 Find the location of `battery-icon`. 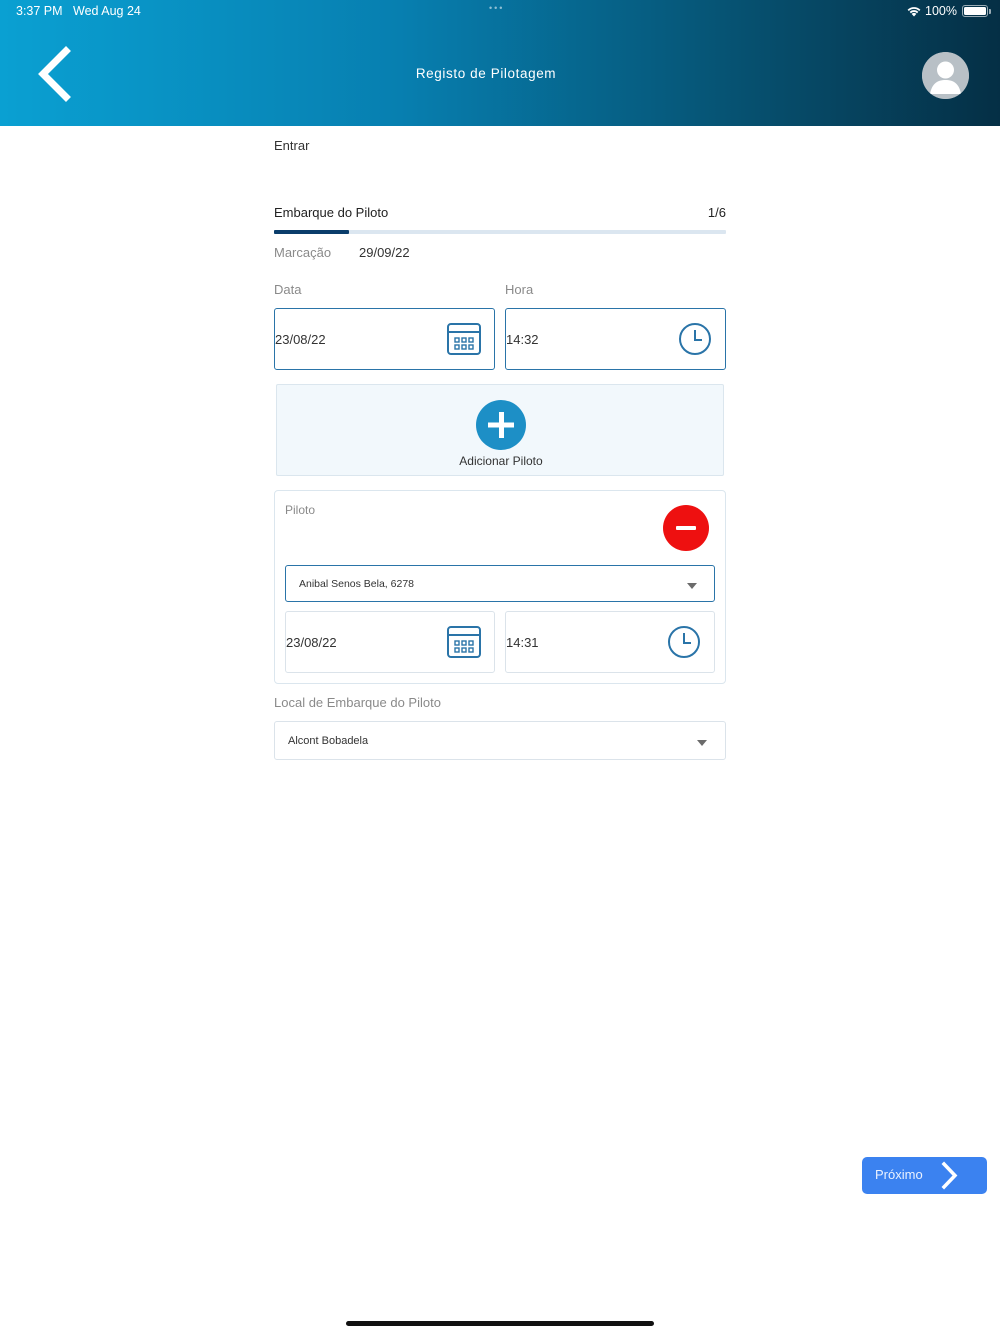

battery-icon is located at coordinates (976, 11).